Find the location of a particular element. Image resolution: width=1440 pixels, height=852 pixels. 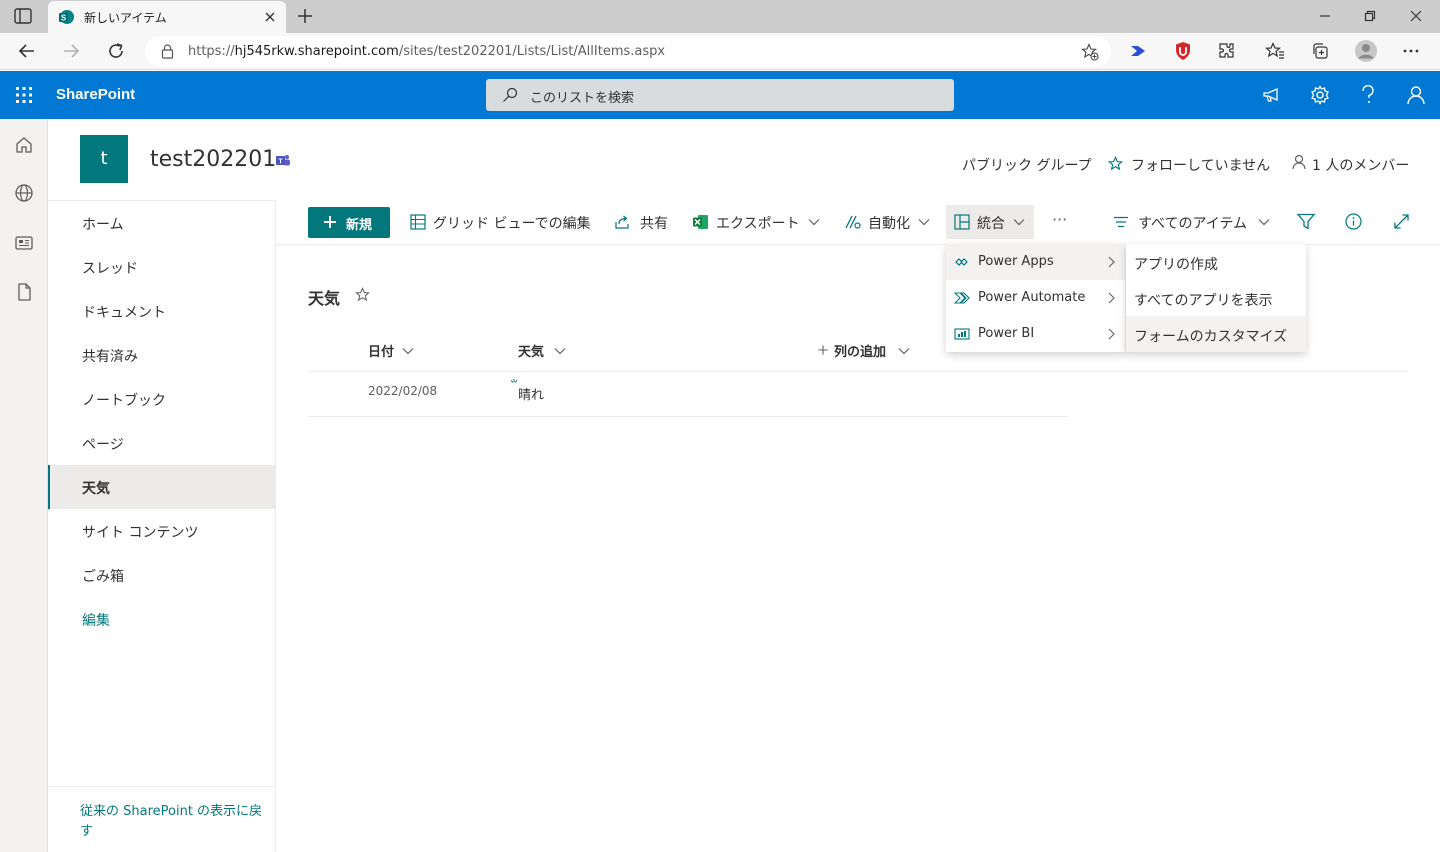

menu-item-power-automate: Power Automate is located at coordinates (1035, 298).